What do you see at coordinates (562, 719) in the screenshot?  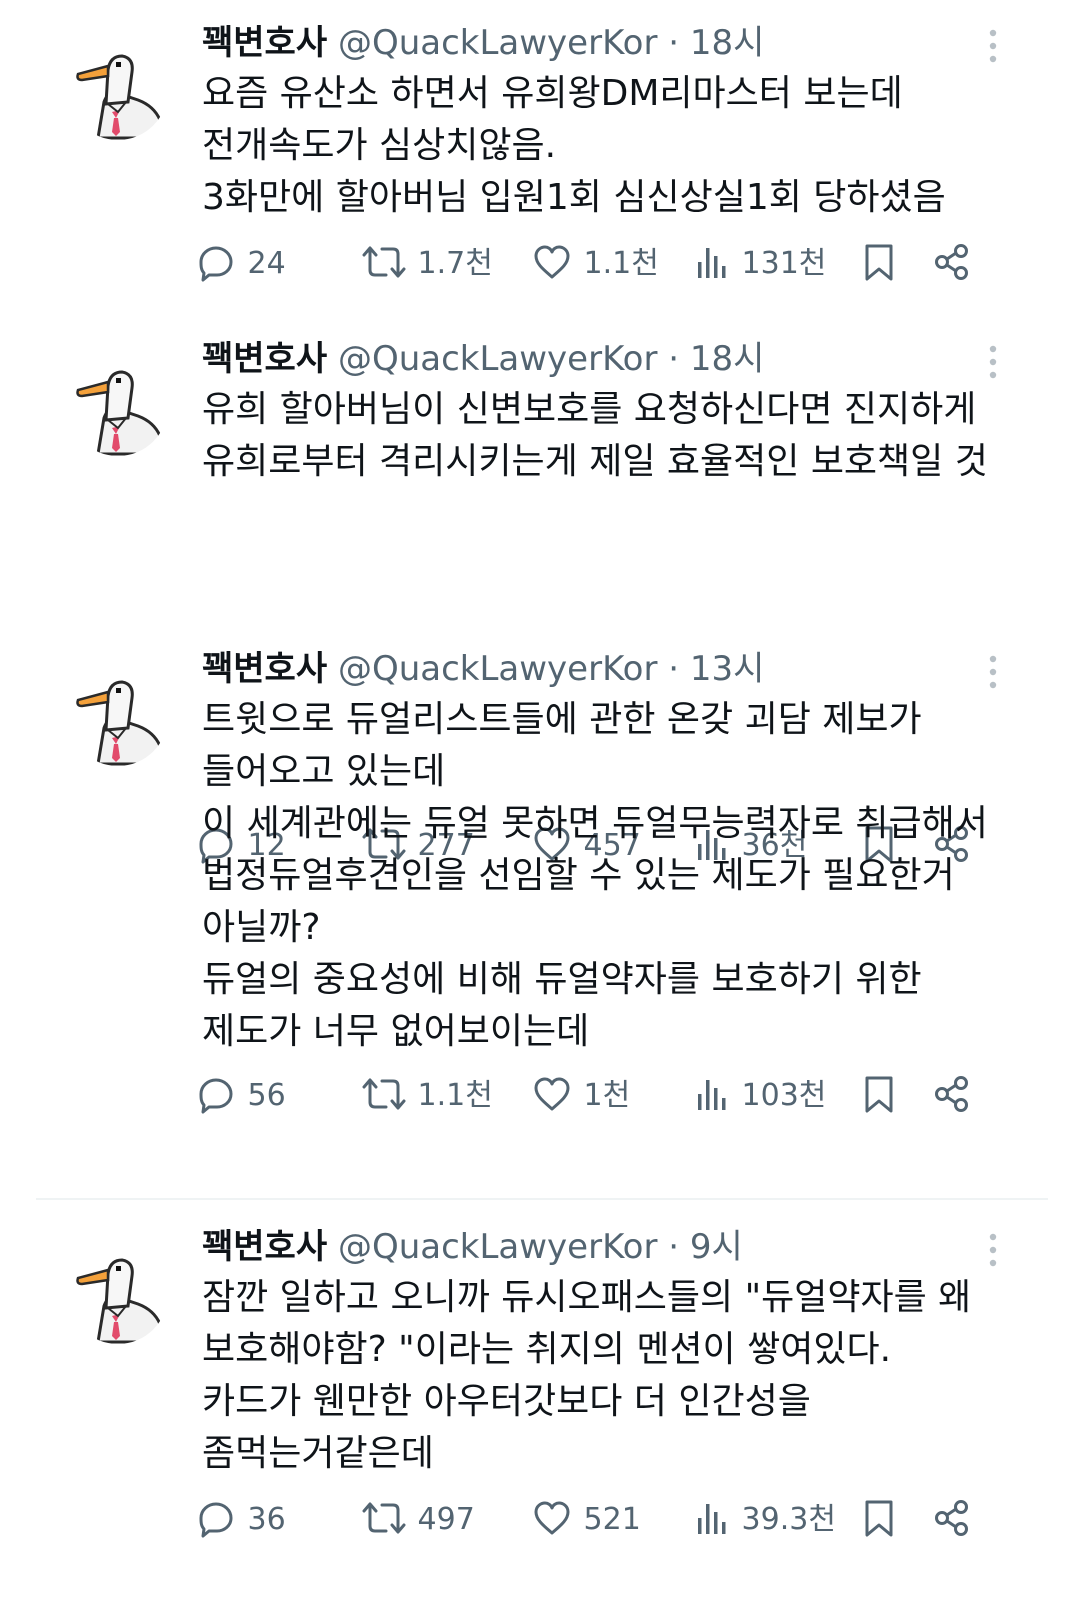 I see `tweet-text-line: 트윗으로 듀얼리스트들에 관한 온갖 괴담 제보가` at bounding box center [562, 719].